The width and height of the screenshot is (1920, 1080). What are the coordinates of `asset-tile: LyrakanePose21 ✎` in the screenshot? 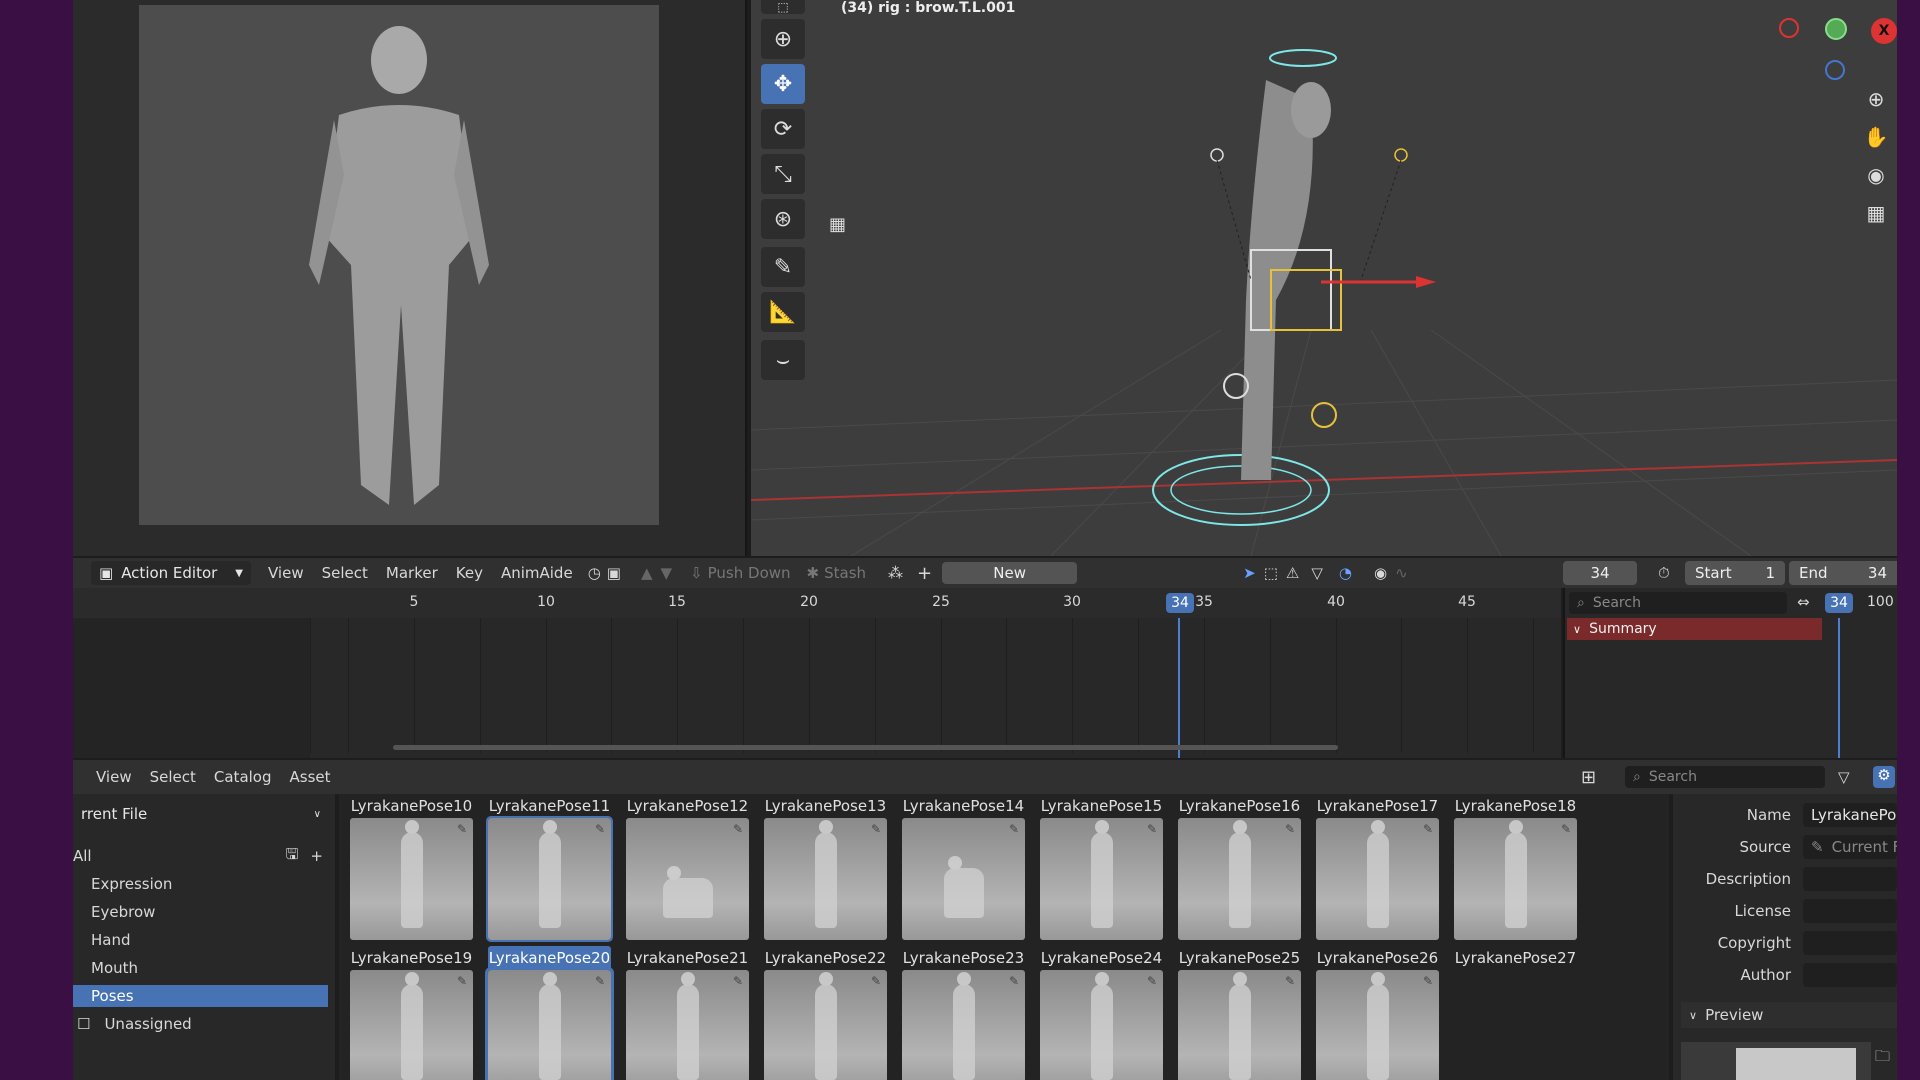 It's located at (687, 1013).